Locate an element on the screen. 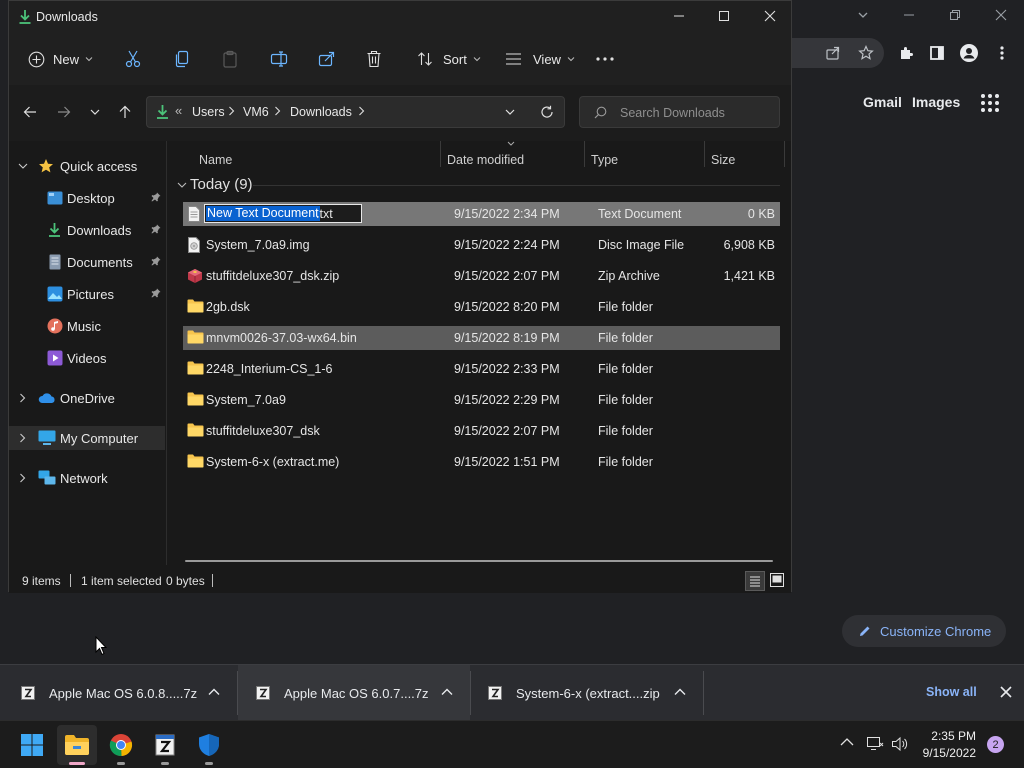 The image size is (1024, 768). taskbar-security is located at coordinates (209, 745).